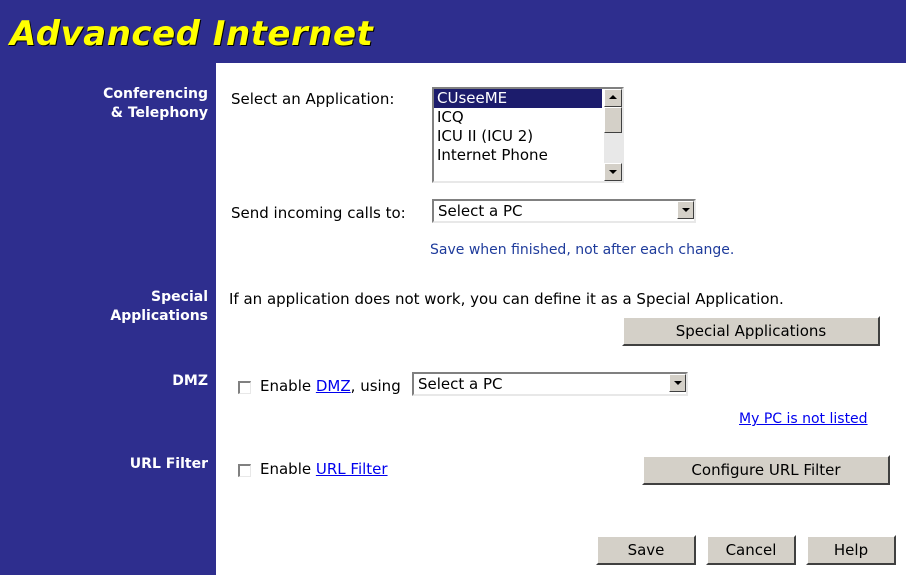 Image resolution: width=906 pixels, height=575 pixels. I want to click on pc-not-listed-link: My PC is not listed, so click(803, 419).